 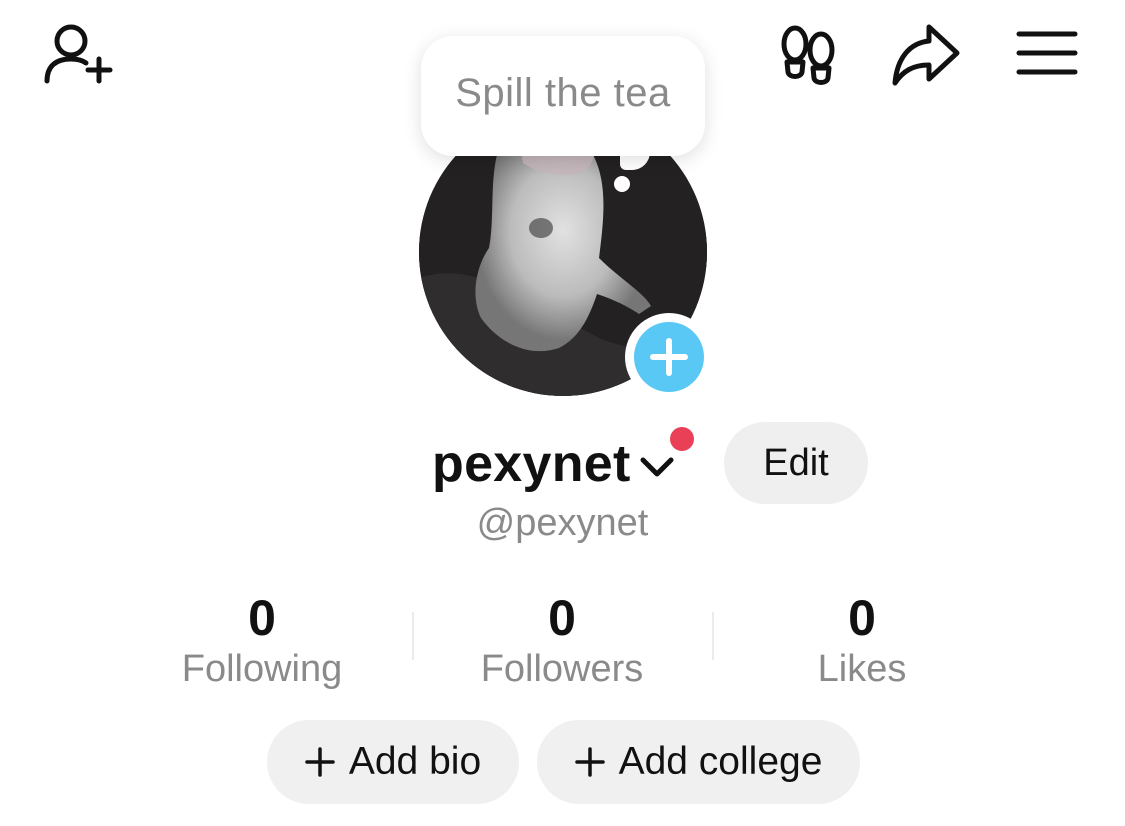 I want to click on stat-likes: 0 Likes, so click(x=862, y=641).